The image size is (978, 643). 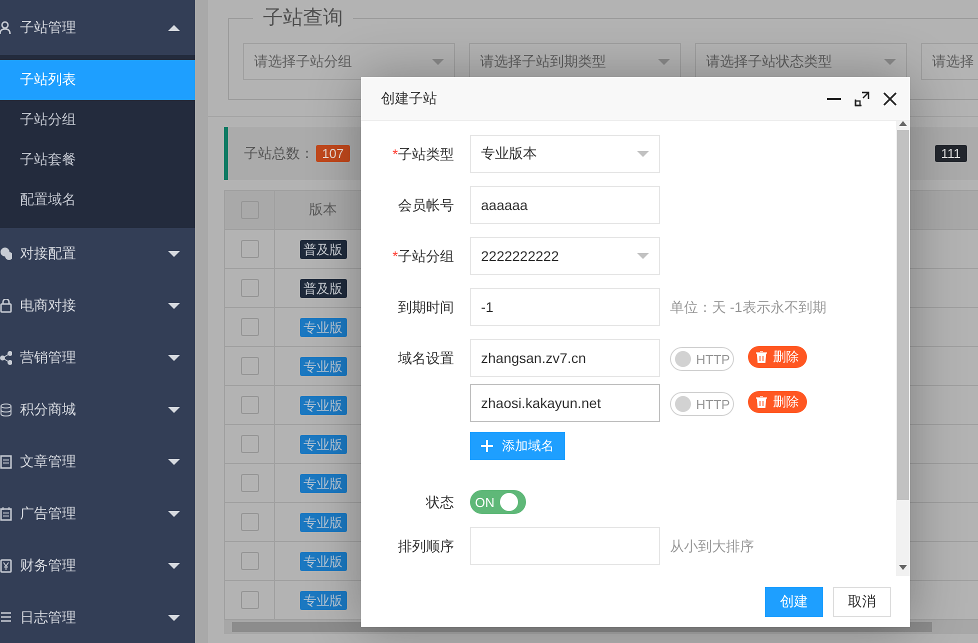 What do you see at coordinates (712, 546) in the screenshot?
I see `hint-text: 从小到大排序` at bounding box center [712, 546].